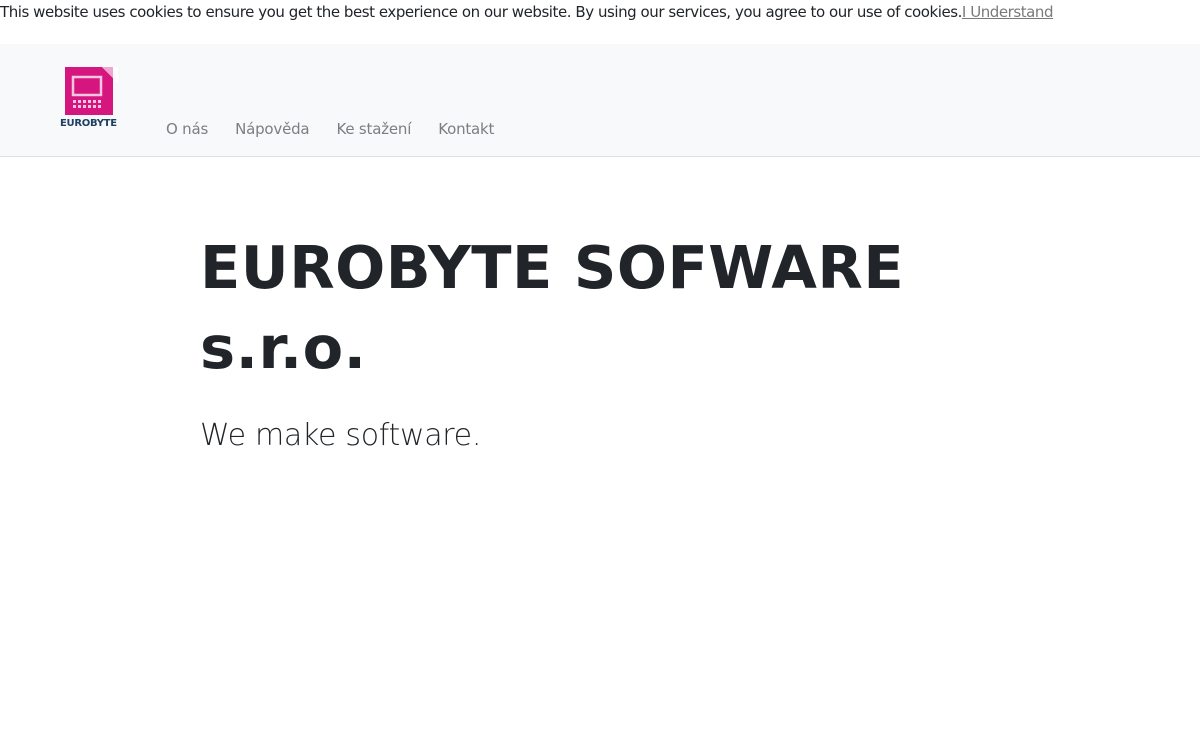  Describe the element at coordinates (1008, 12) in the screenshot. I see `cookie-accept-link: I Understand` at that location.